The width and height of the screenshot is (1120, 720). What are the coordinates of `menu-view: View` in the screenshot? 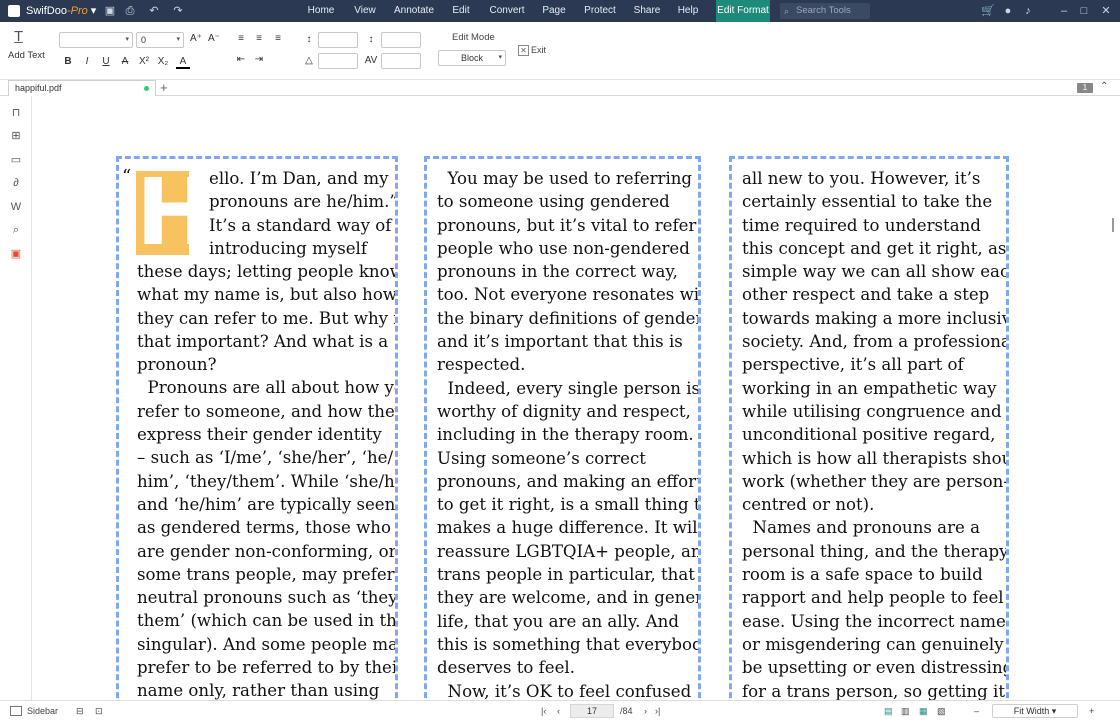 It's located at (365, 11).